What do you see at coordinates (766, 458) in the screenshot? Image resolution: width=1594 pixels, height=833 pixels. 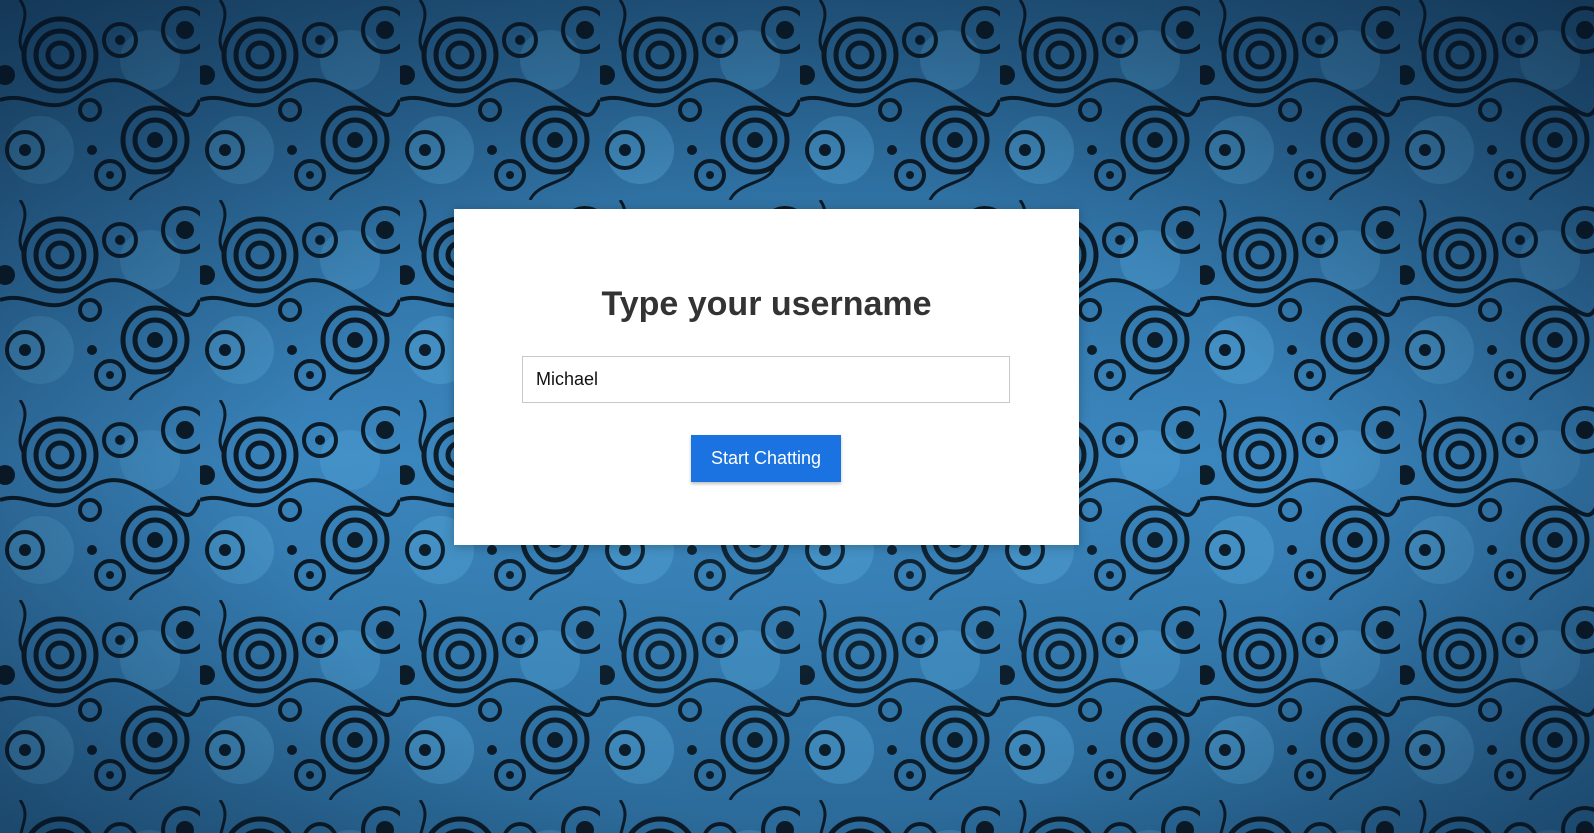 I see `start-chatting-button: Start Chatting` at bounding box center [766, 458].